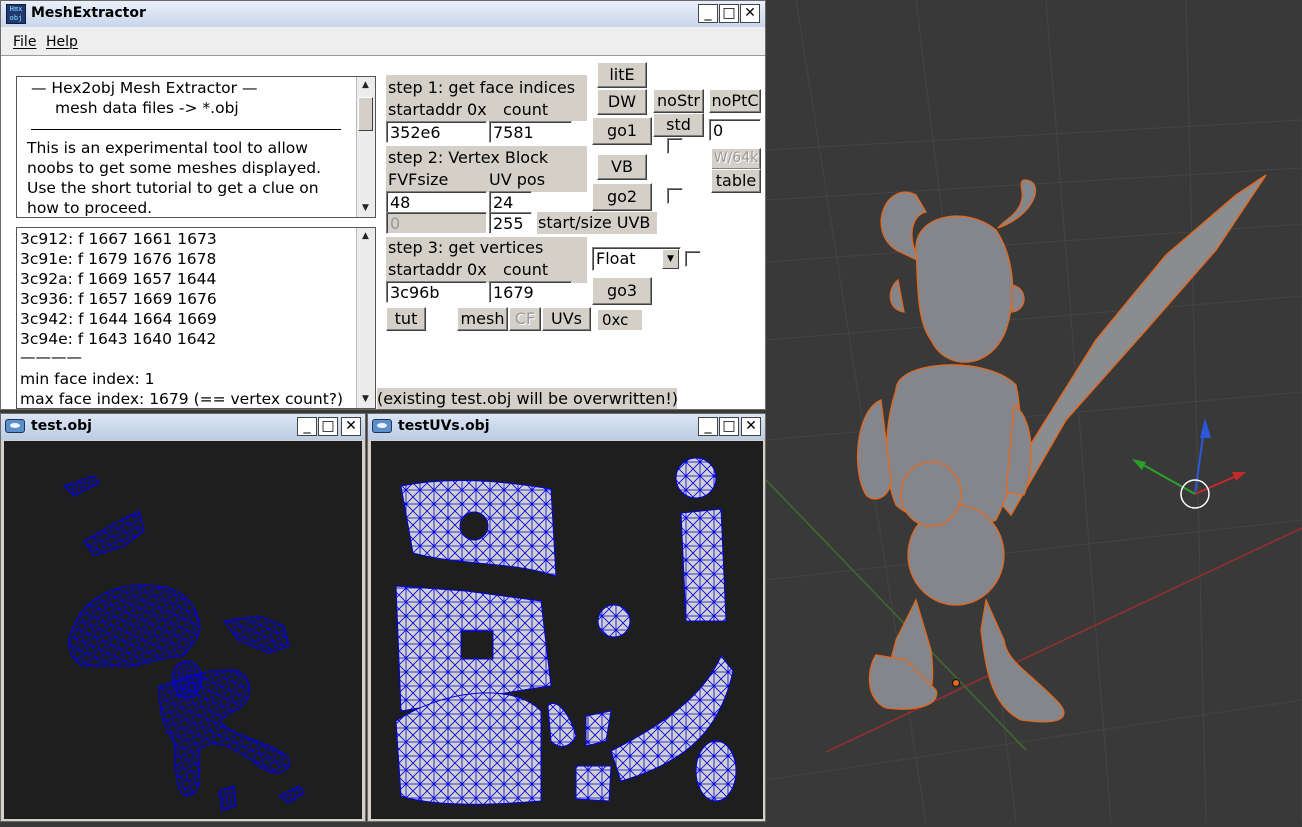  What do you see at coordinates (383, 14) in the screenshot?
I see `main-titlebar: H≡x obj MeshExtractor _ □ ✕` at bounding box center [383, 14].